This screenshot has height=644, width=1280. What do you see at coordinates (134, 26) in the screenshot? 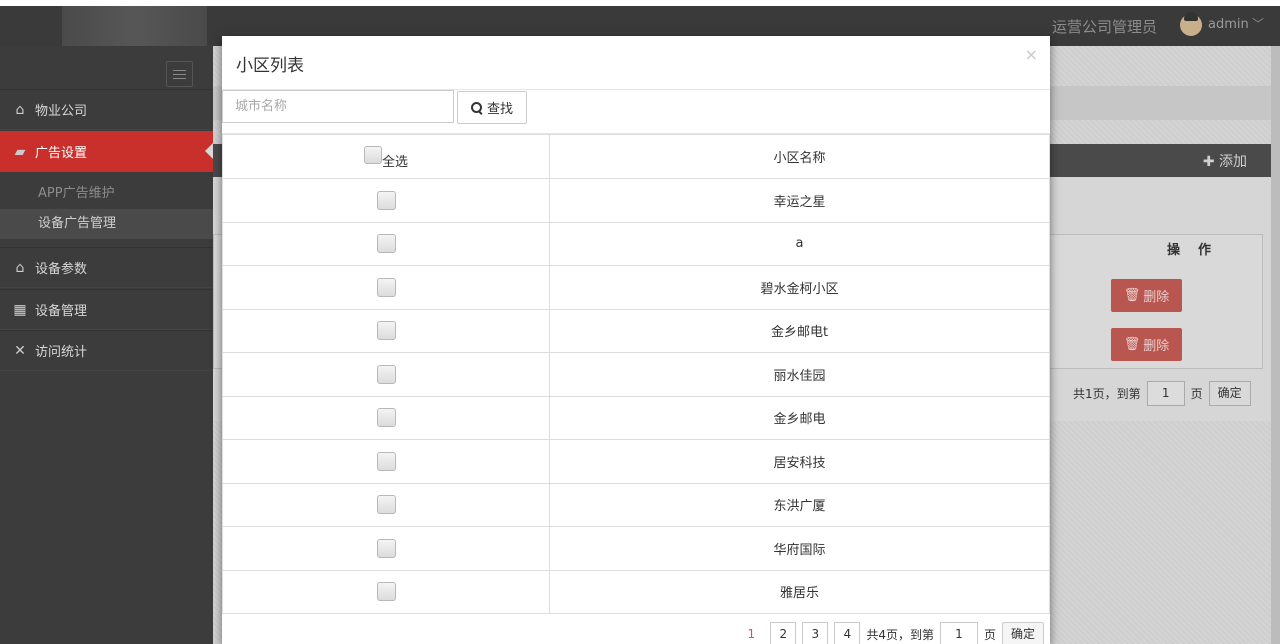
I see `logo` at bounding box center [134, 26].